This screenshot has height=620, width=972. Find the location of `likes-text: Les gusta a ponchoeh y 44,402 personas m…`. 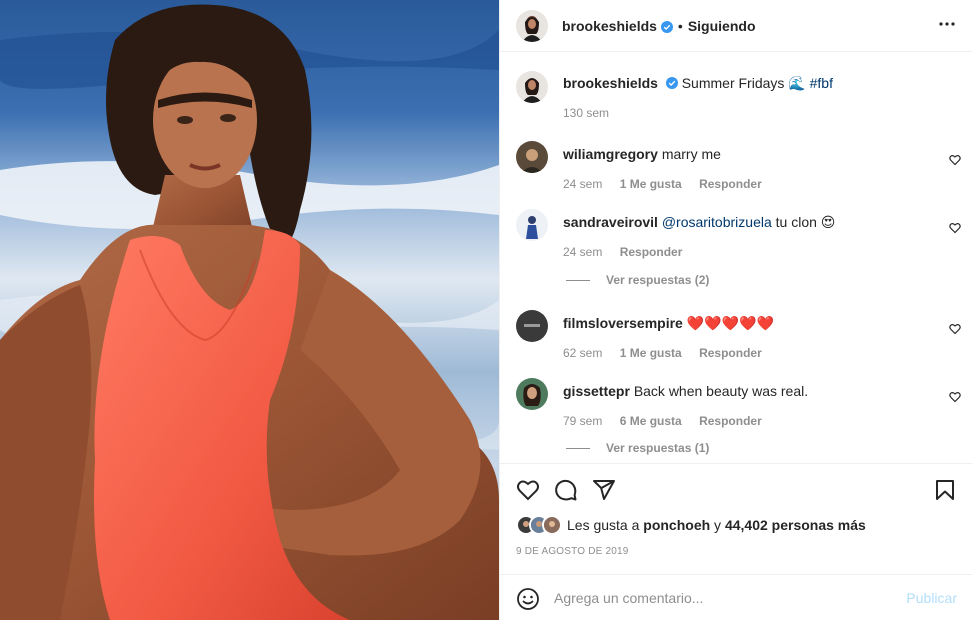

likes-text: Les gusta a ponchoeh y 44,402 personas m… is located at coordinates (716, 525).